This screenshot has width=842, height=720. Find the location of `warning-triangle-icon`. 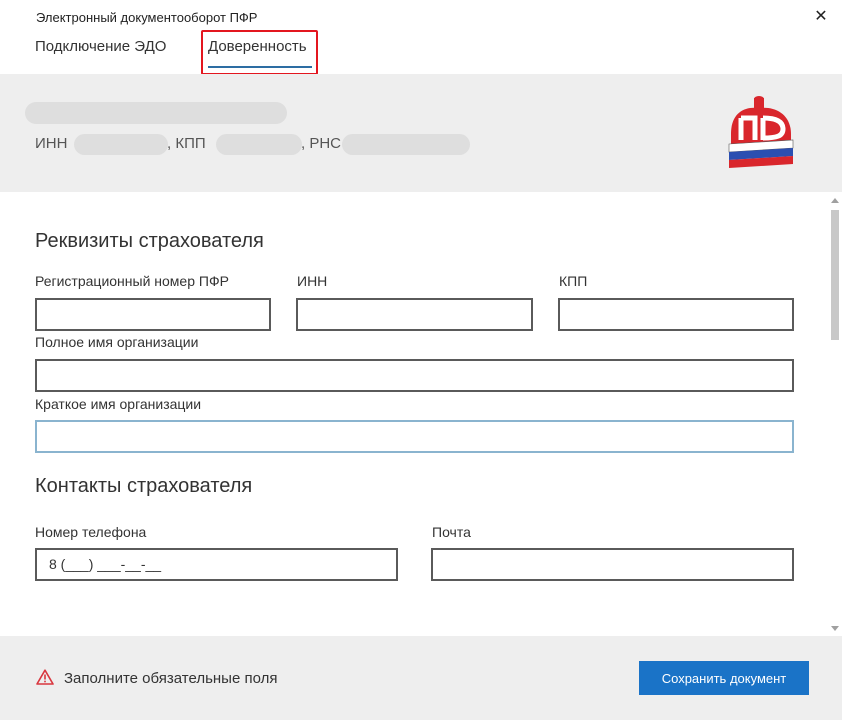

warning-triangle-icon is located at coordinates (45, 677).